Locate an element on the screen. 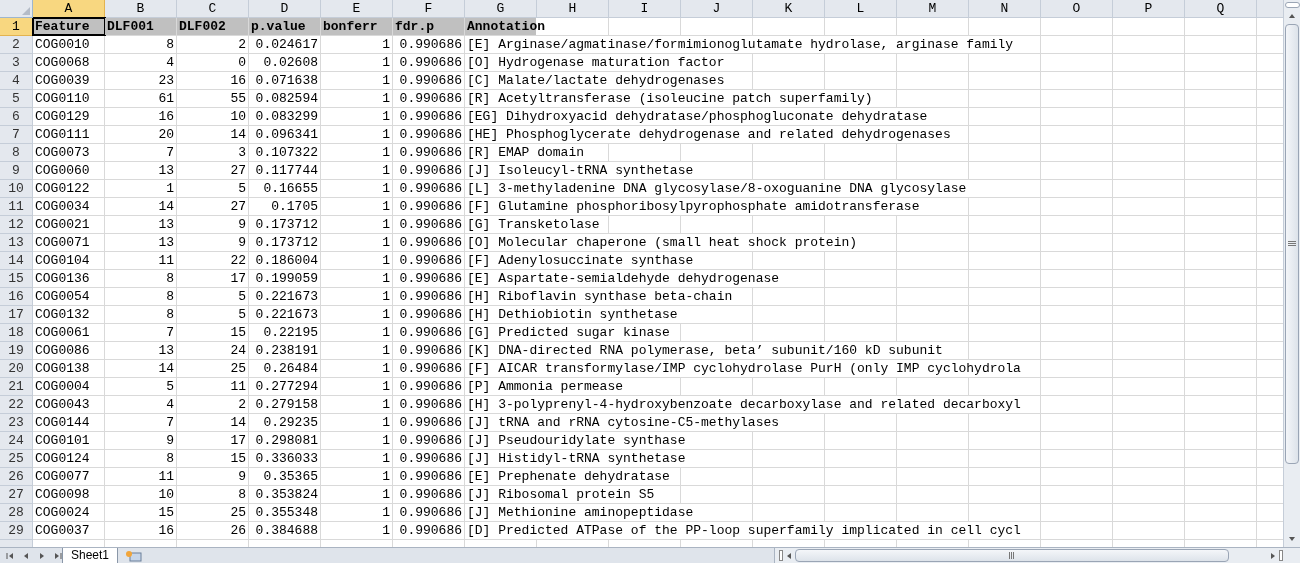 This screenshot has height=563, width=1300. column-header: L is located at coordinates (861, 9).